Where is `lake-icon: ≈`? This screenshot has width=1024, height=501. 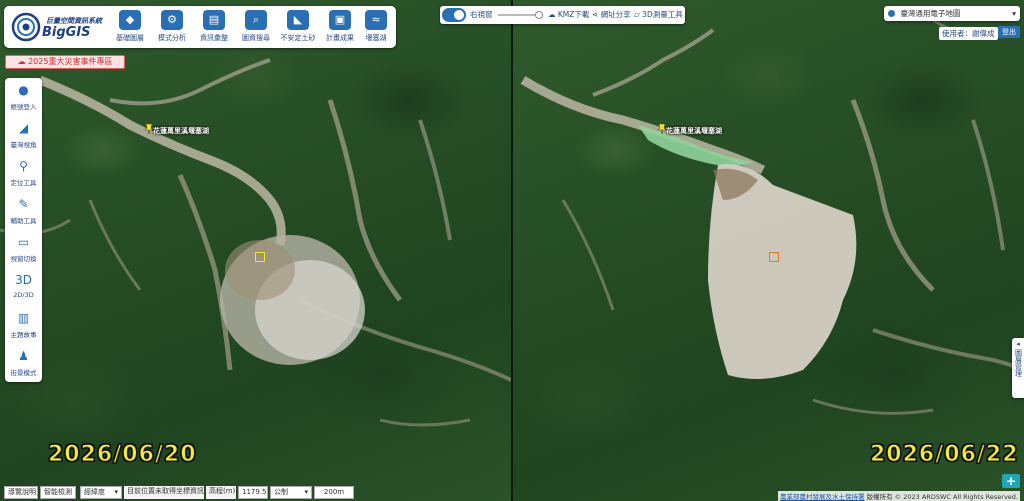 lake-icon: ≈ is located at coordinates (376, 20).